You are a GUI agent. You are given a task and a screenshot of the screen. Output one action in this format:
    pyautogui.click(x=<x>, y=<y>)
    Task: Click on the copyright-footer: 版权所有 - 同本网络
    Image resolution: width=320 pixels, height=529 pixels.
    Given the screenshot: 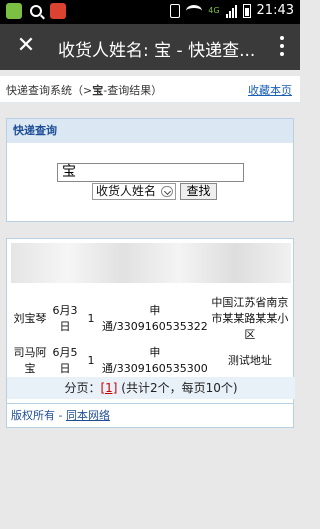 What is the action you would take?
    pyautogui.click(x=150, y=416)
    